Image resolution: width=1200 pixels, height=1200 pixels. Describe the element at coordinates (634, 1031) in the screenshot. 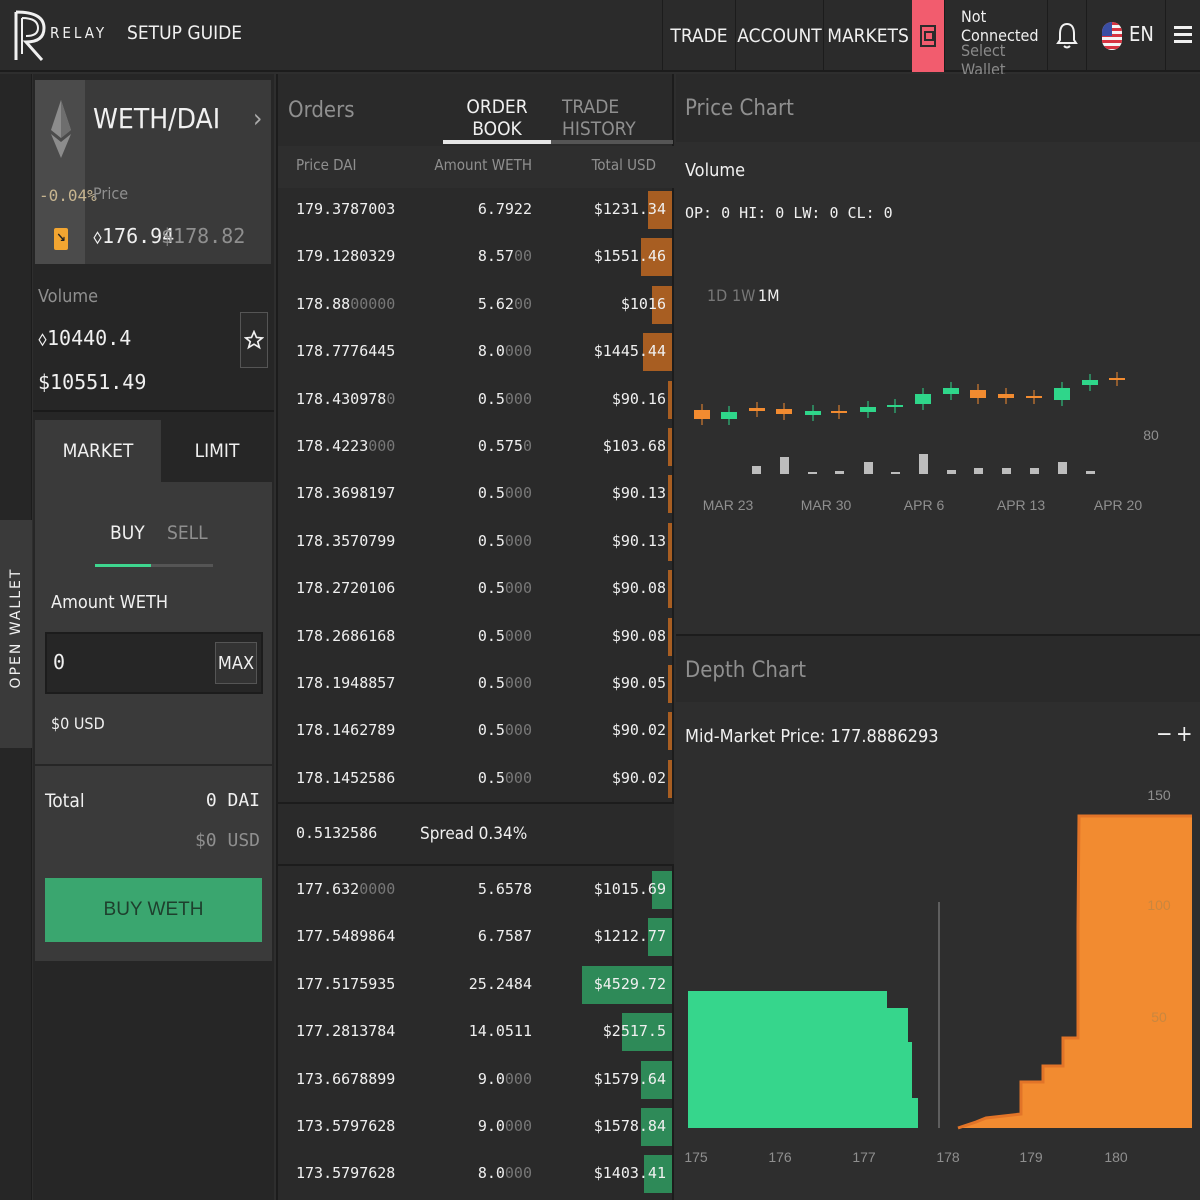

I see `bid-total: $2517.5` at that location.